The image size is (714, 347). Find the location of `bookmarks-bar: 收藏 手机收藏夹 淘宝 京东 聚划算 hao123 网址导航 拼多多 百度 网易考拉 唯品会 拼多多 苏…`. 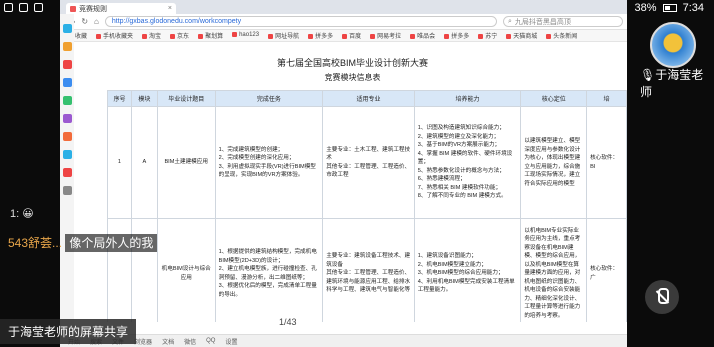

bookmarks-bar: 收藏 手机收藏夹 淘宝 京东 聚划算 hao123 网址导航 拼多多 百度 网易考拉 唯品会 拼多多 苏… is located at coordinates (343, 36).